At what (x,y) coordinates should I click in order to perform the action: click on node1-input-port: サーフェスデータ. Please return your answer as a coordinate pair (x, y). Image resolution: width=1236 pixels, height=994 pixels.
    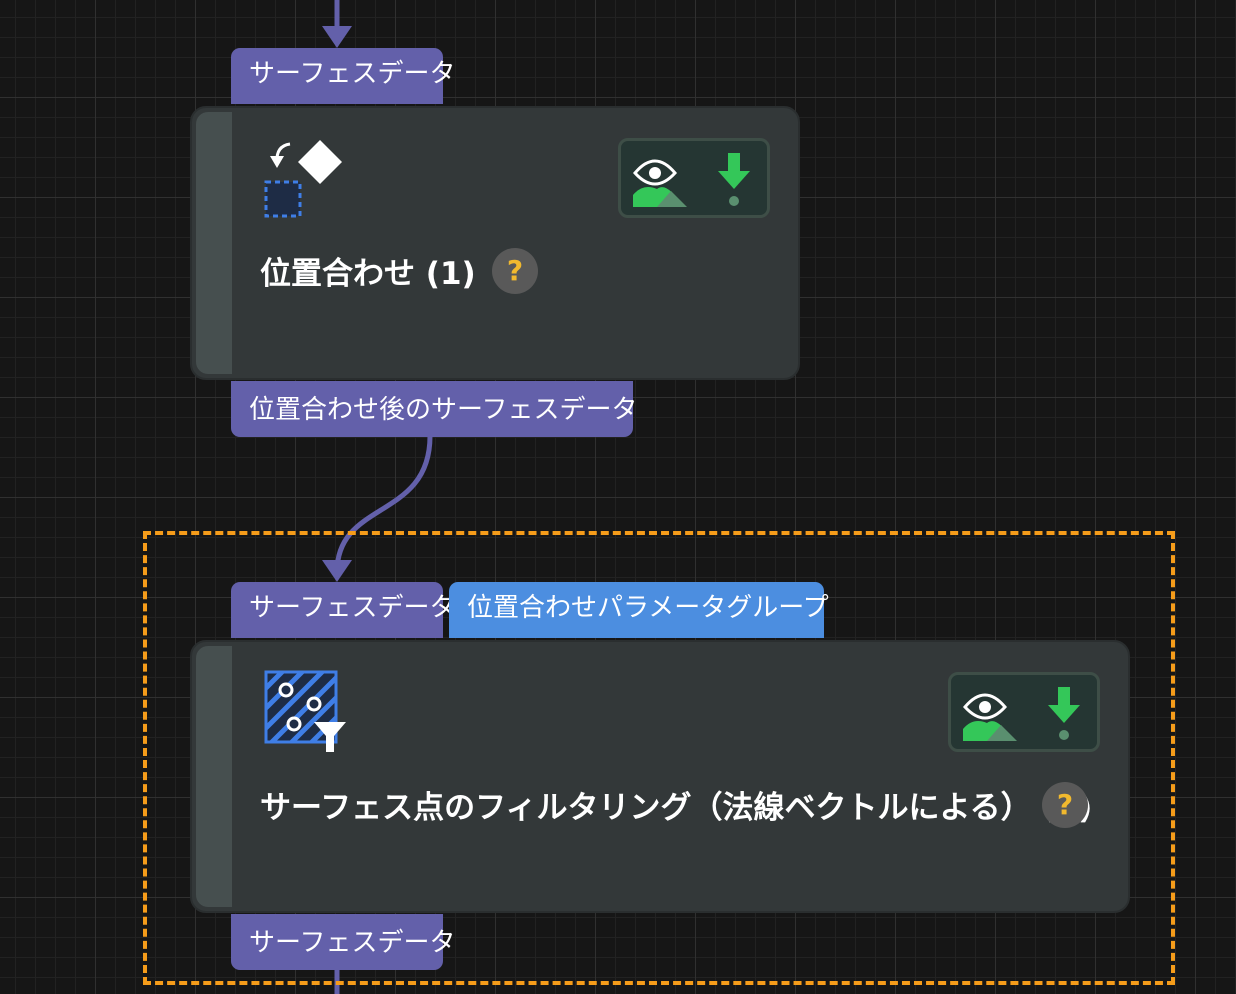
    Looking at the image, I should click on (343, 76).